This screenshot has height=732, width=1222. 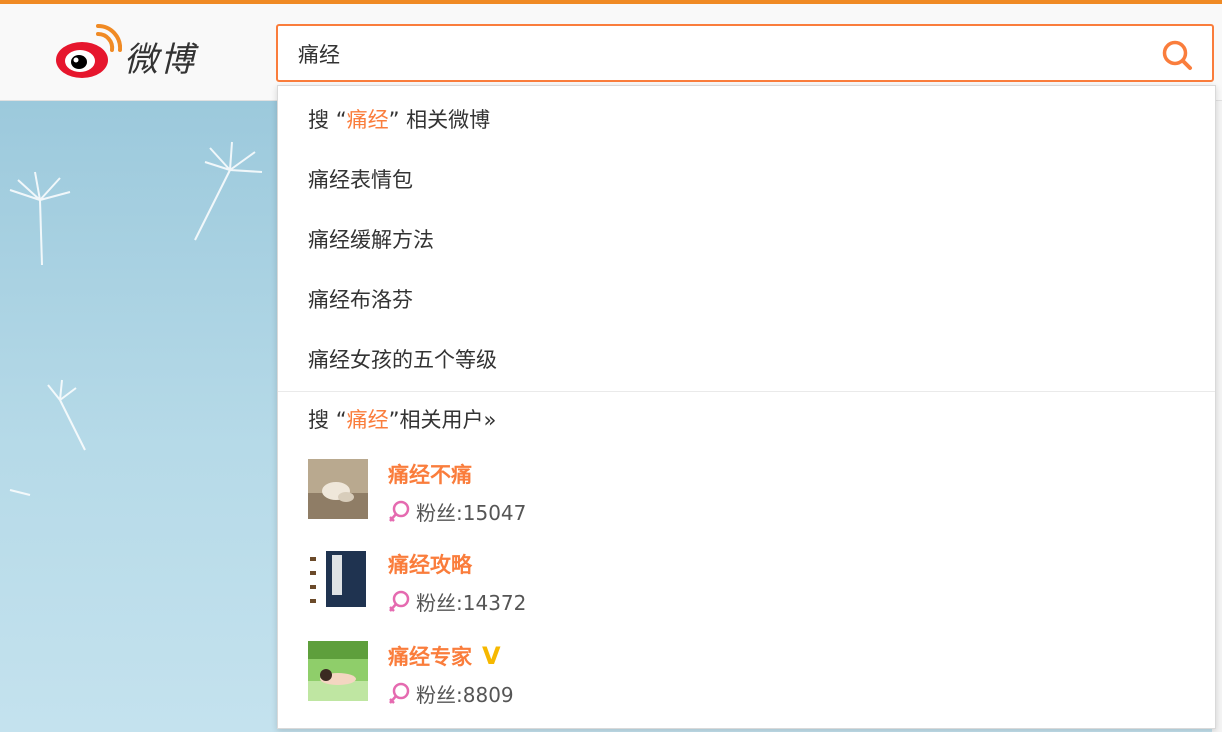 What do you see at coordinates (746, 391) in the screenshot?
I see `dropdown-divider` at bounding box center [746, 391].